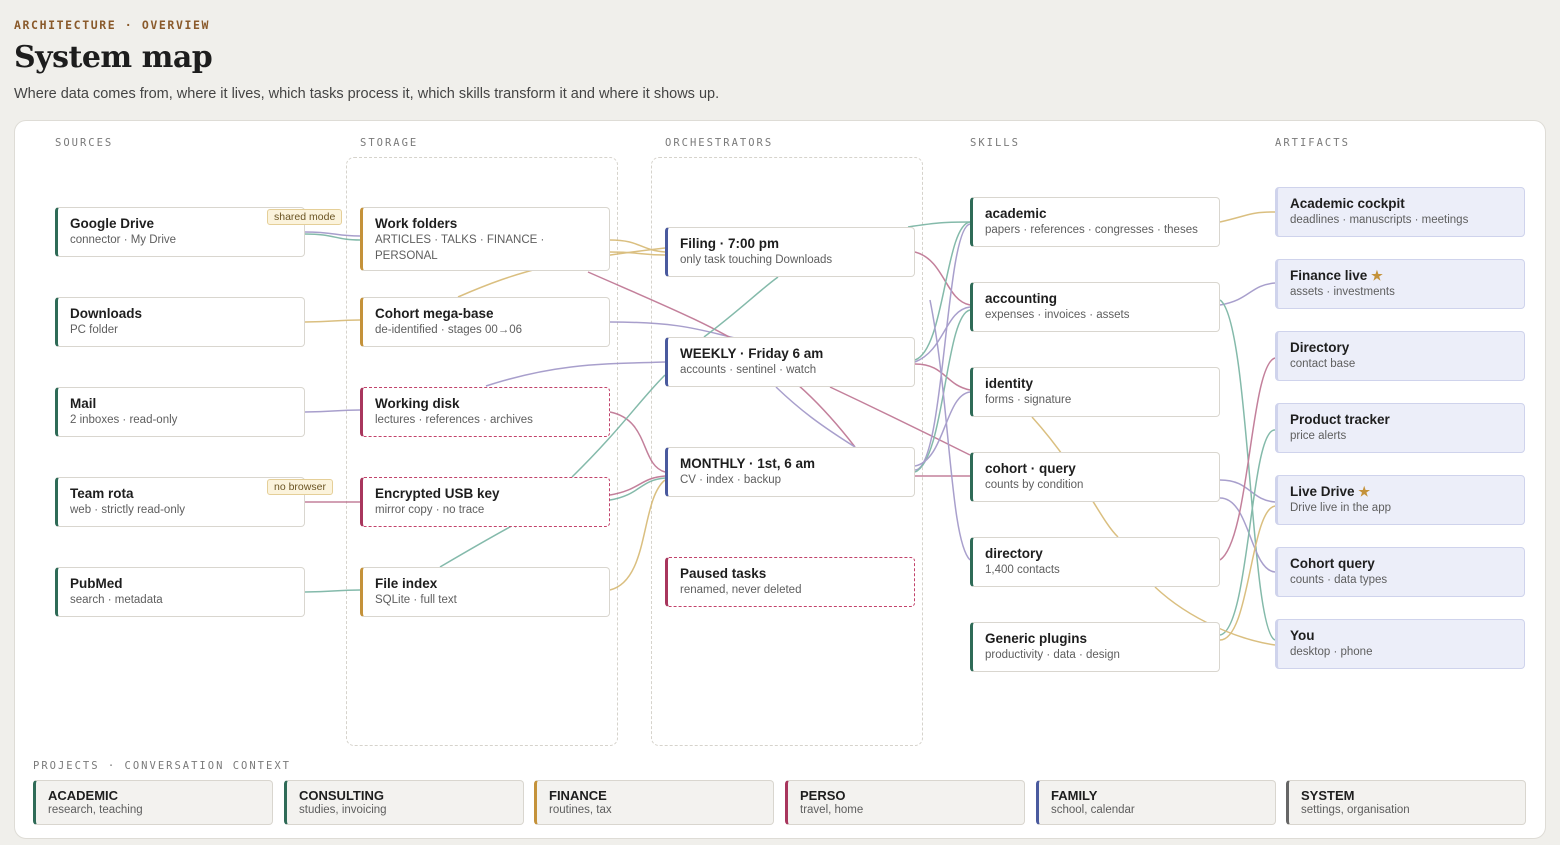  Describe the element at coordinates (460, 248) in the screenshot. I see `node-subtitle: ARTICLES · TALKS · FINANCE · PERSONAL` at that location.